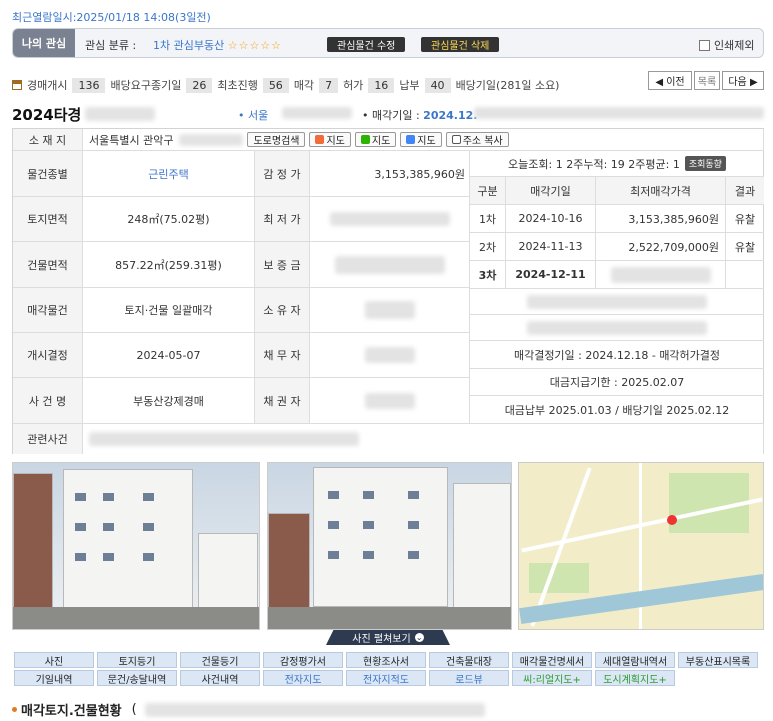  What do you see at coordinates (253, 115) in the screenshot?
I see `case-location: • 서울` at bounding box center [253, 115].